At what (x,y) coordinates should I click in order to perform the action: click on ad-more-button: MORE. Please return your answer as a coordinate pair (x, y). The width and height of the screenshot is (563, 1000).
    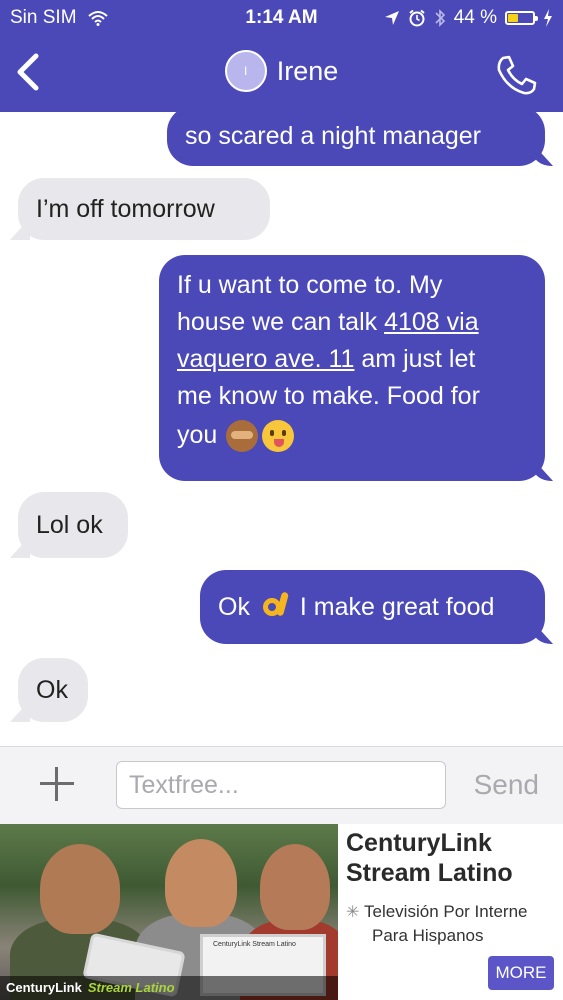
    Looking at the image, I should click on (521, 973).